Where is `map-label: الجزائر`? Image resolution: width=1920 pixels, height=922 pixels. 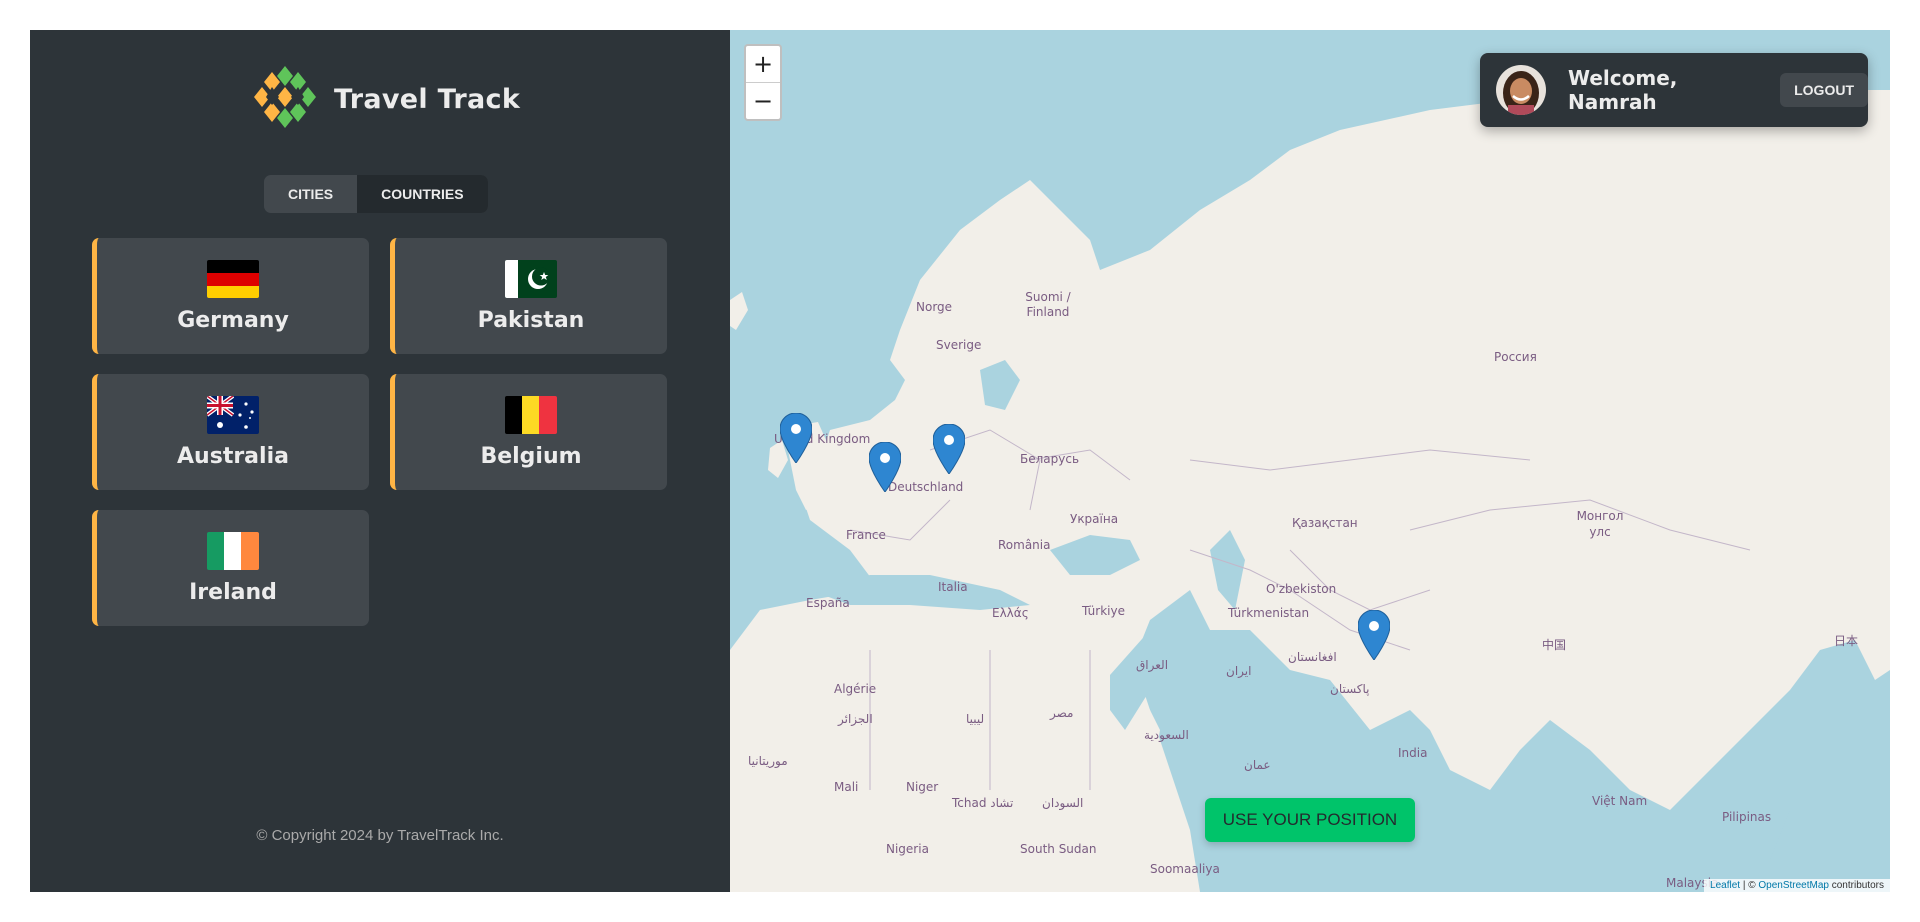
map-label: الجزائر is located at coordinates (855, 719).